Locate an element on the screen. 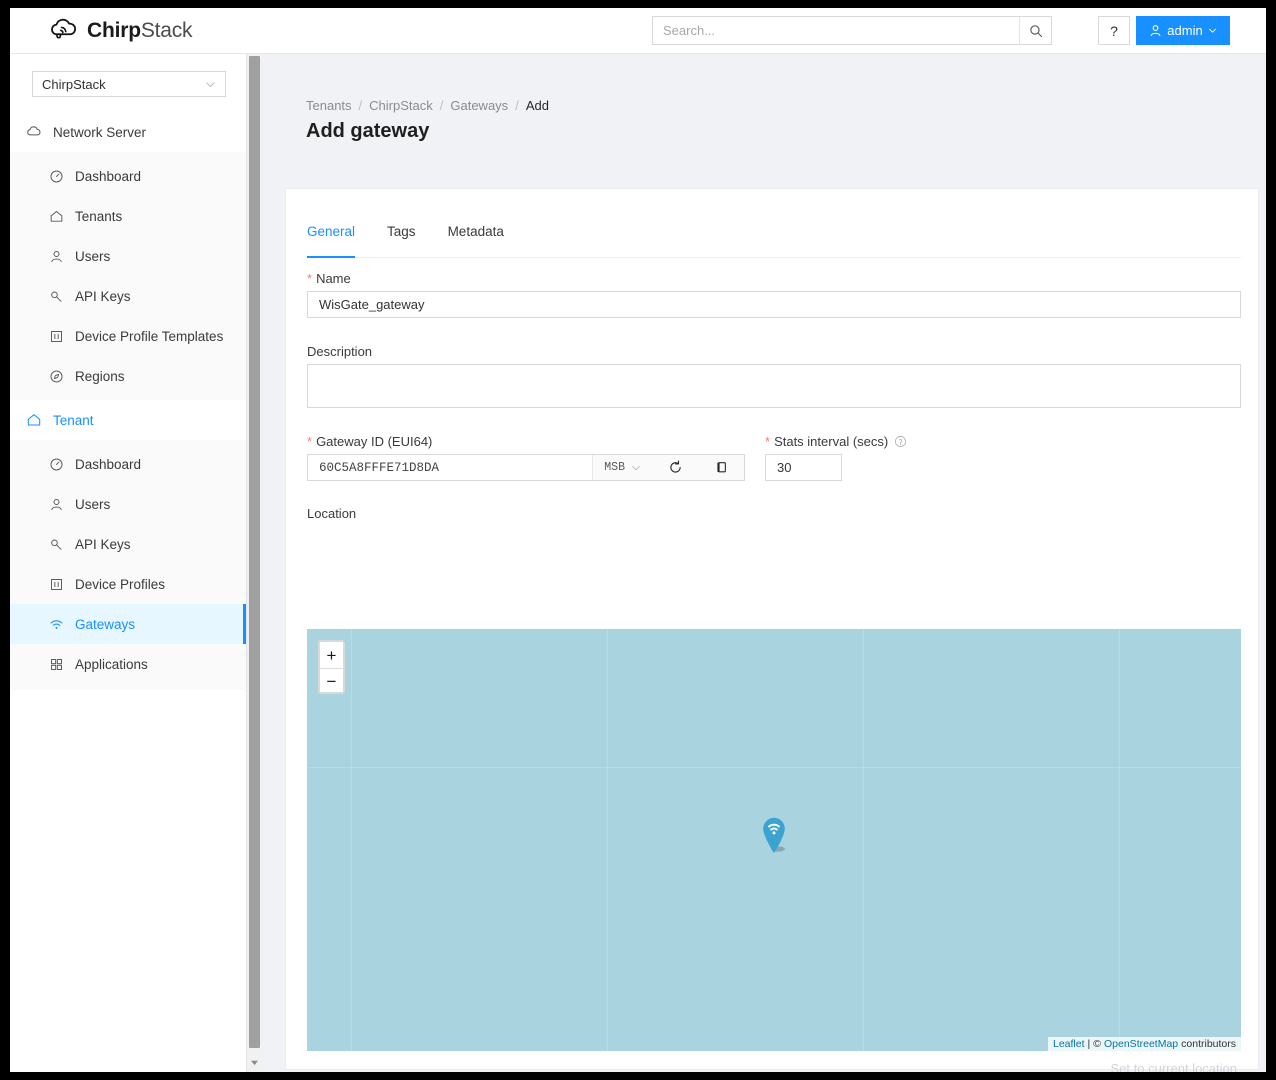 This screenshot has width=1276, height=1080. set-current-location-button: Set to current location is located at coordinates (1174, 1066).